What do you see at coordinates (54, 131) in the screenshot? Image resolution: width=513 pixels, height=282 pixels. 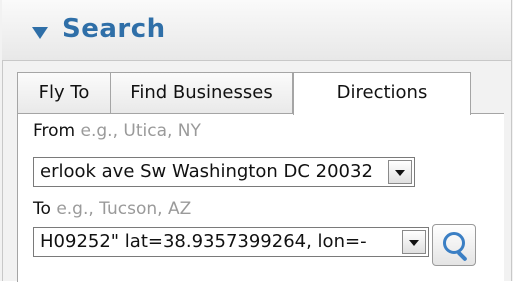 I see `from-label: From` at bounding box center [54, 131].